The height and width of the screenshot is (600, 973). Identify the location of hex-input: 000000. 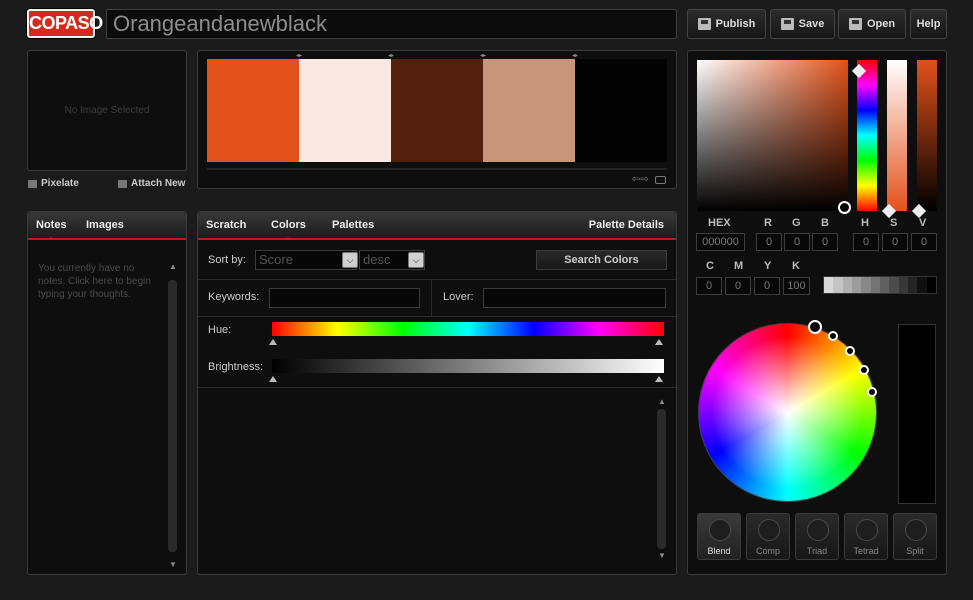
(720, 242).